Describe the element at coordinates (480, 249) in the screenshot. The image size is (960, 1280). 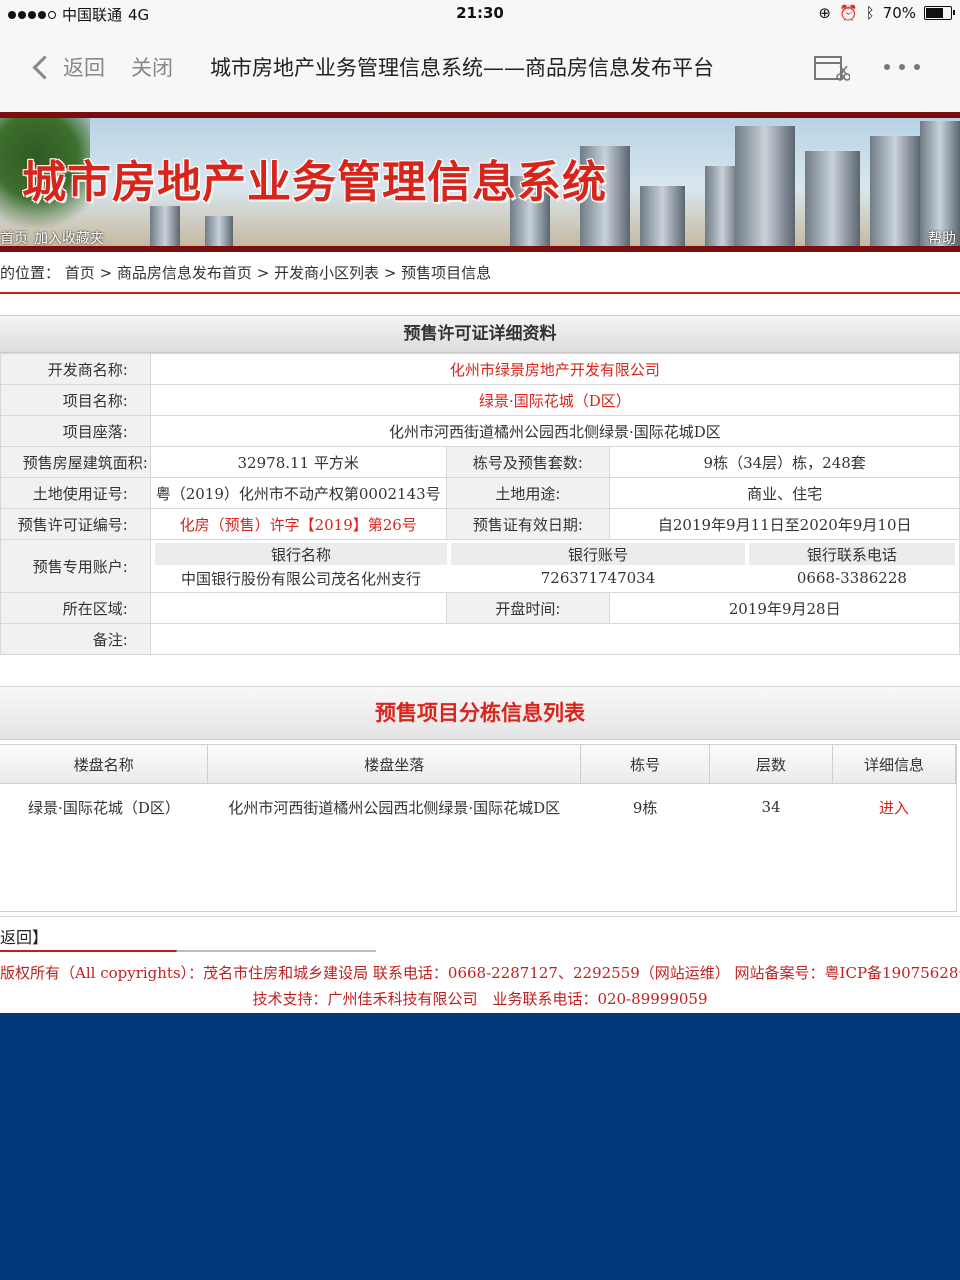
I see `banner-bottom-border` at that location.